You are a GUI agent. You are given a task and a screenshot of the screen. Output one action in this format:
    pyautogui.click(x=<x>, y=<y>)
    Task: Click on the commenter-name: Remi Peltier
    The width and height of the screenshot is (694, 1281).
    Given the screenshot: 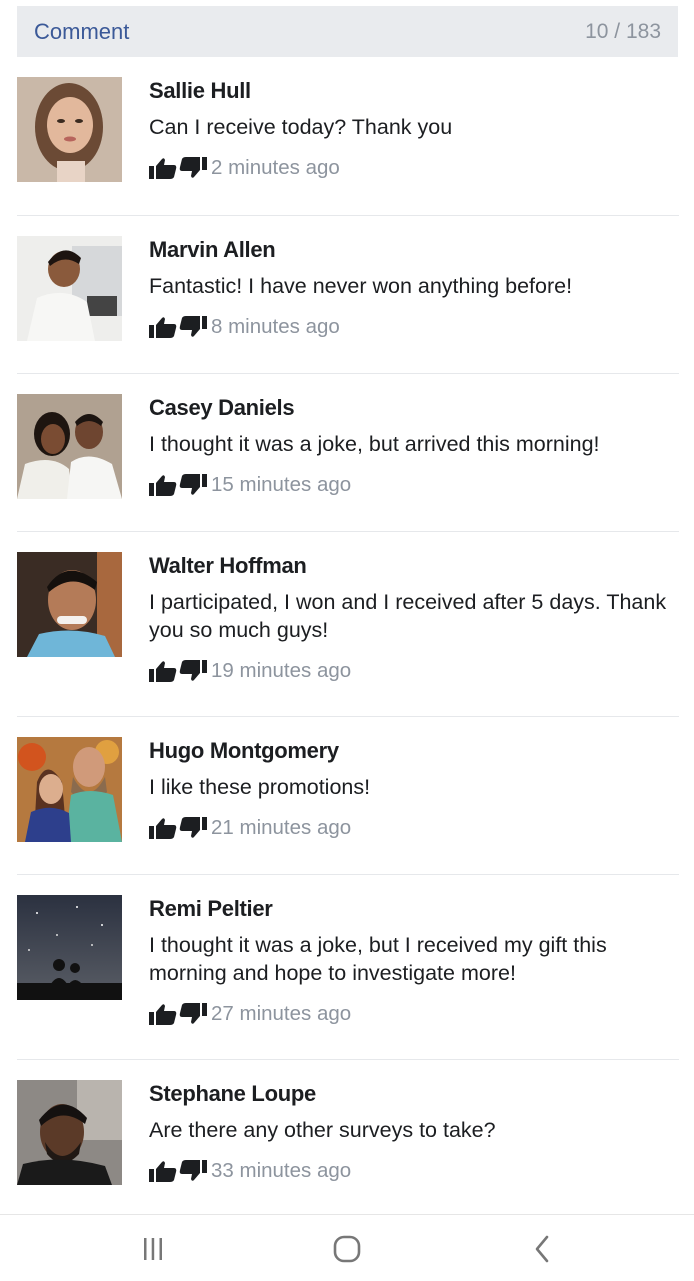 What is the action you would take?
    pyautogui.click(x=409, y=909)
    